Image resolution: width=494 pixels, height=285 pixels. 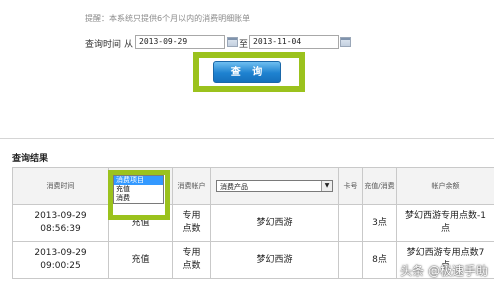 What do you see at coordinates (445, 186) in the screenshot?
I see `header-balance: 帐户余额` at bounding box center [445, 186].